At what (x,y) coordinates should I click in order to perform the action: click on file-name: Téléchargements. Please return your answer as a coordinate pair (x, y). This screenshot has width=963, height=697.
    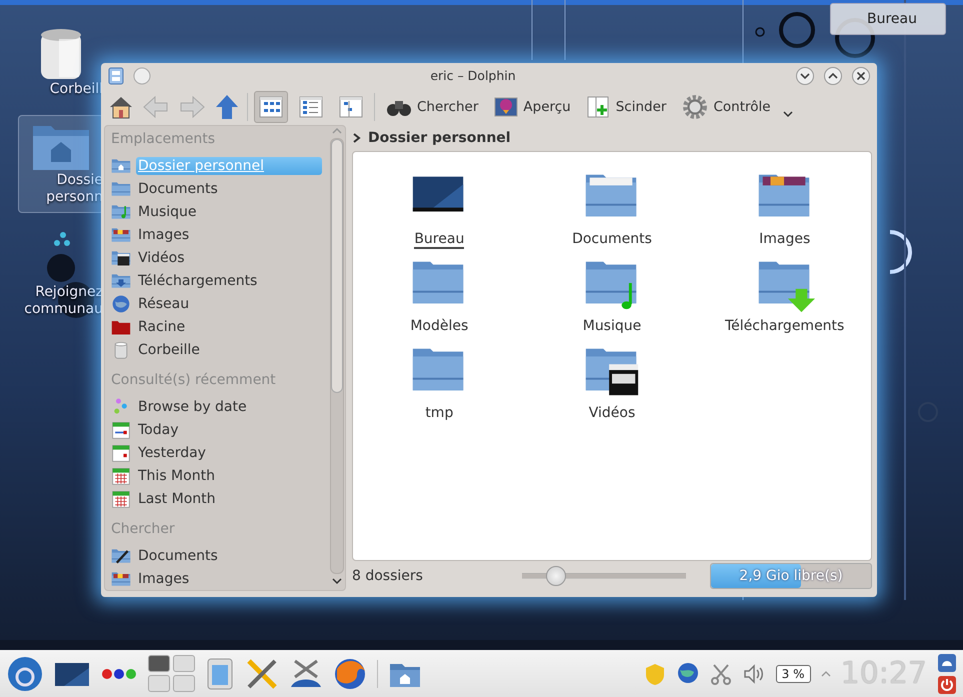
    Looking at the image, I should click on (784, 327).